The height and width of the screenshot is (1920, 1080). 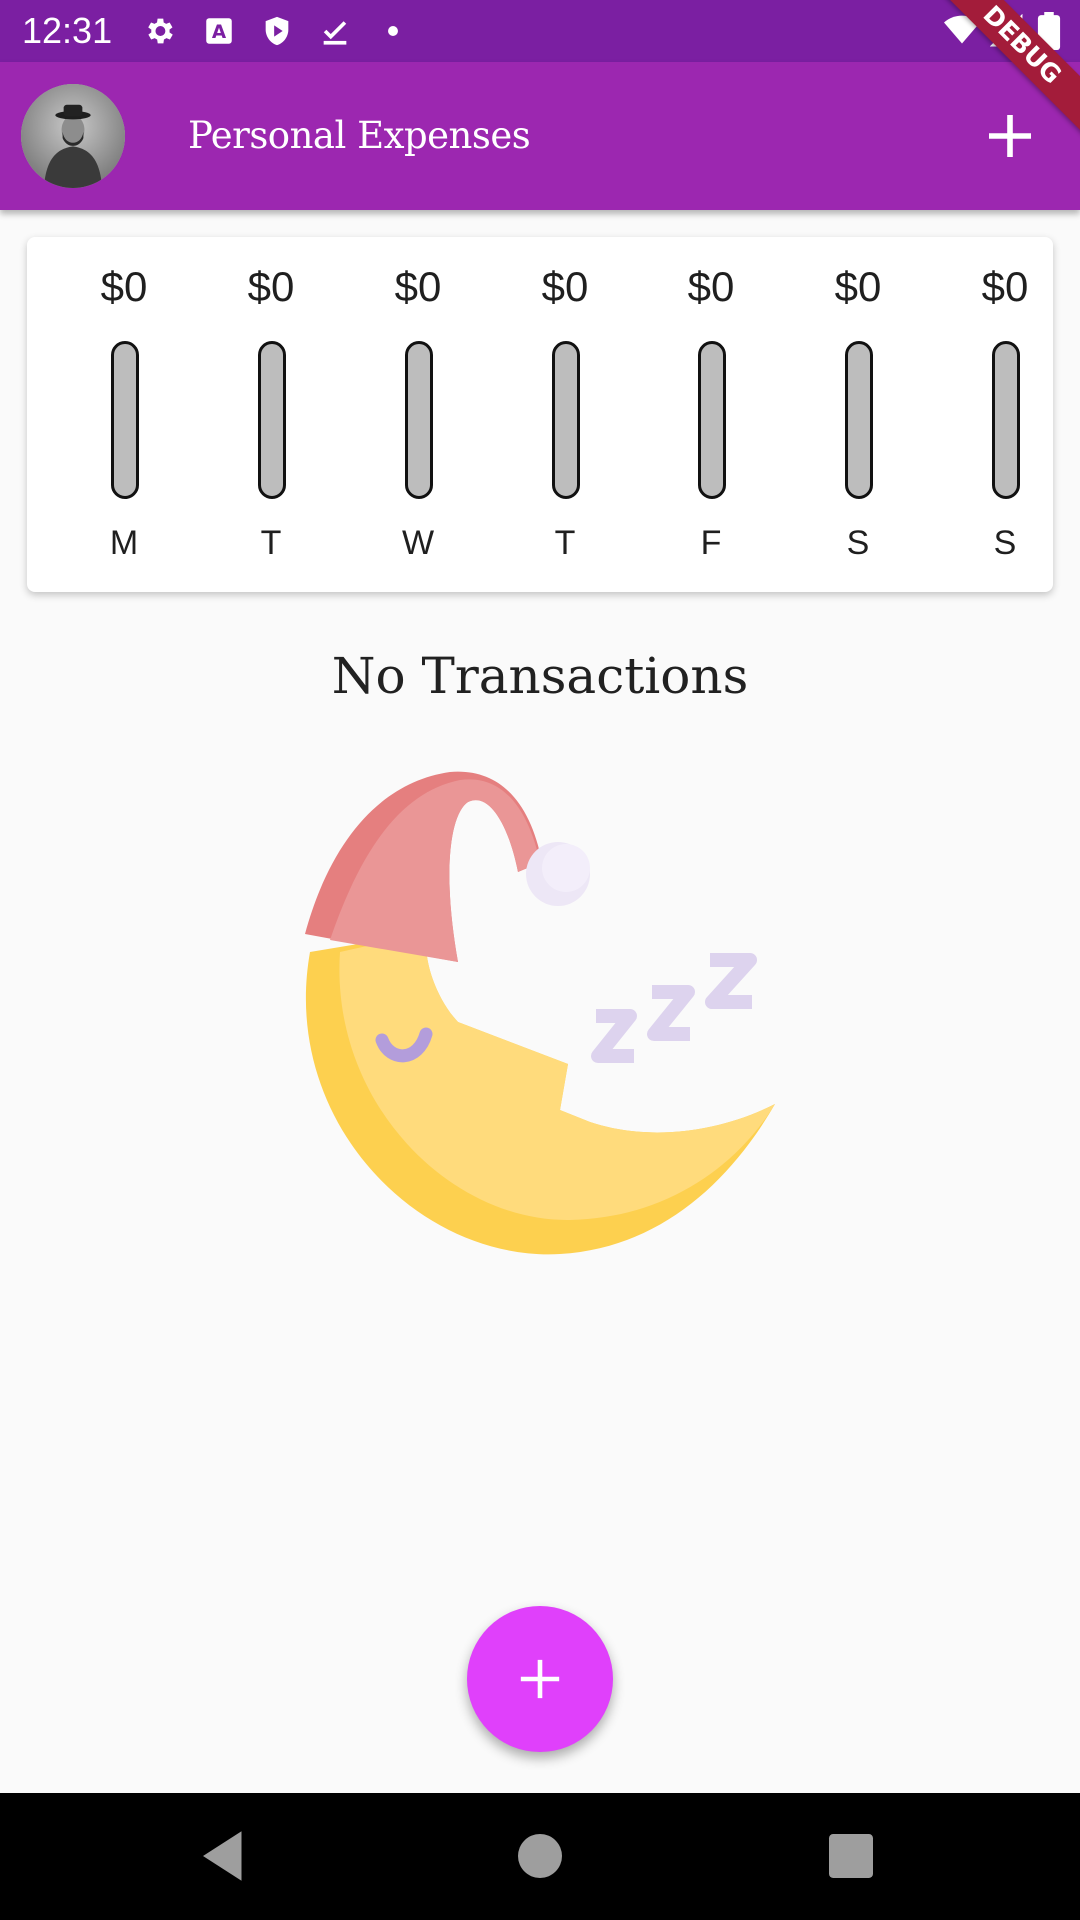 What do you see at coordinates (711, 543) in the screenshot?
I see `bar-day-label: F` at bounding box center [711, 543].